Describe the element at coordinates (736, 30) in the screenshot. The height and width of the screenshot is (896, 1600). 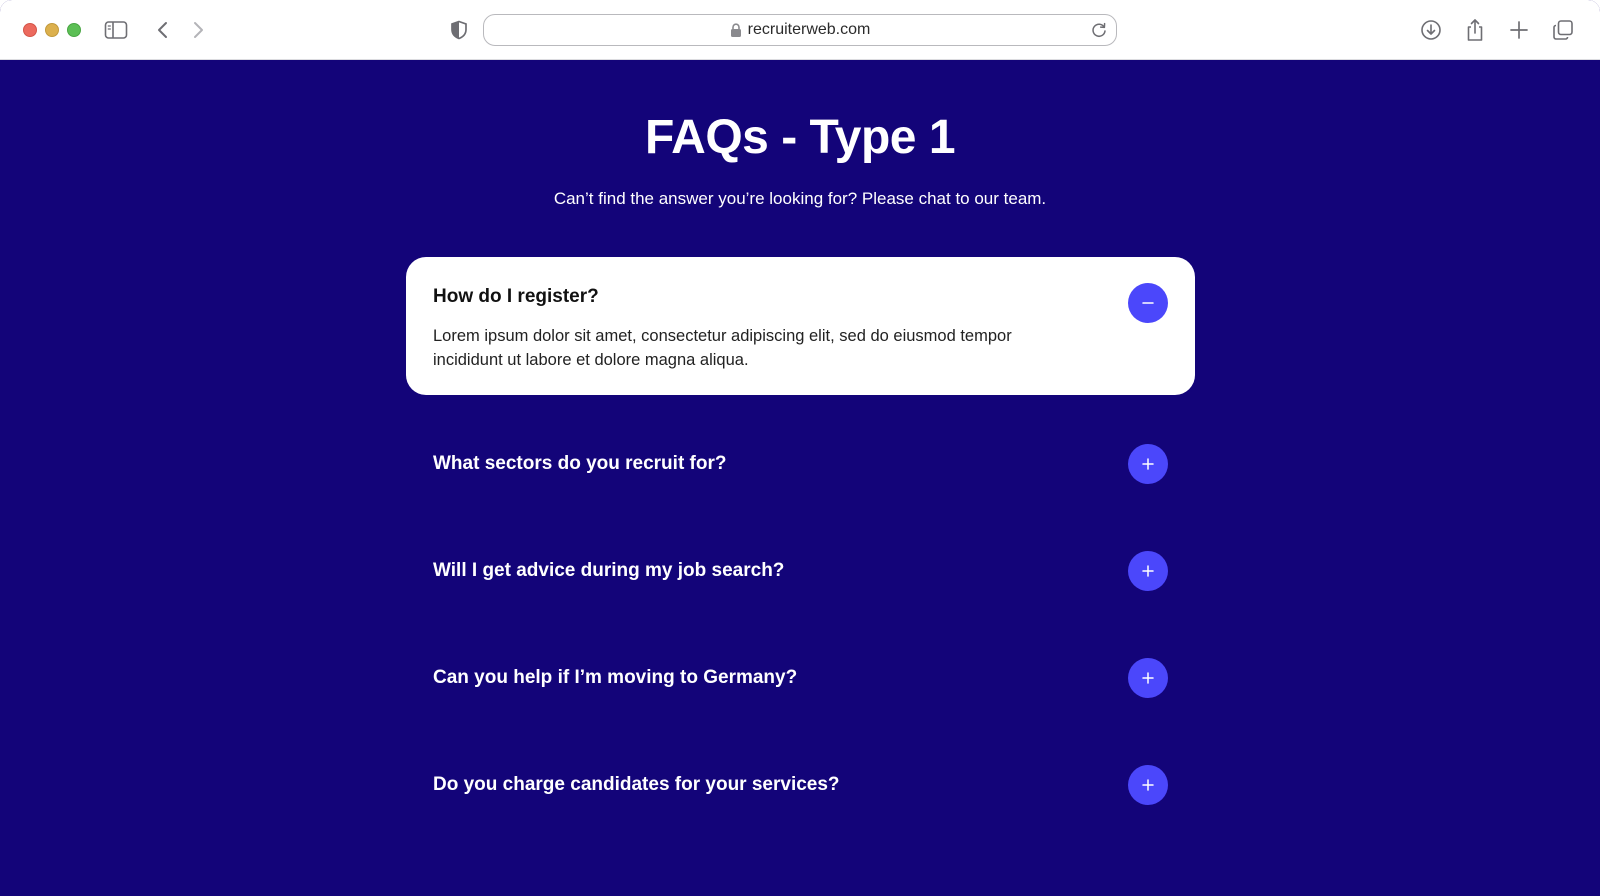
I see `lock-icon` at that location.